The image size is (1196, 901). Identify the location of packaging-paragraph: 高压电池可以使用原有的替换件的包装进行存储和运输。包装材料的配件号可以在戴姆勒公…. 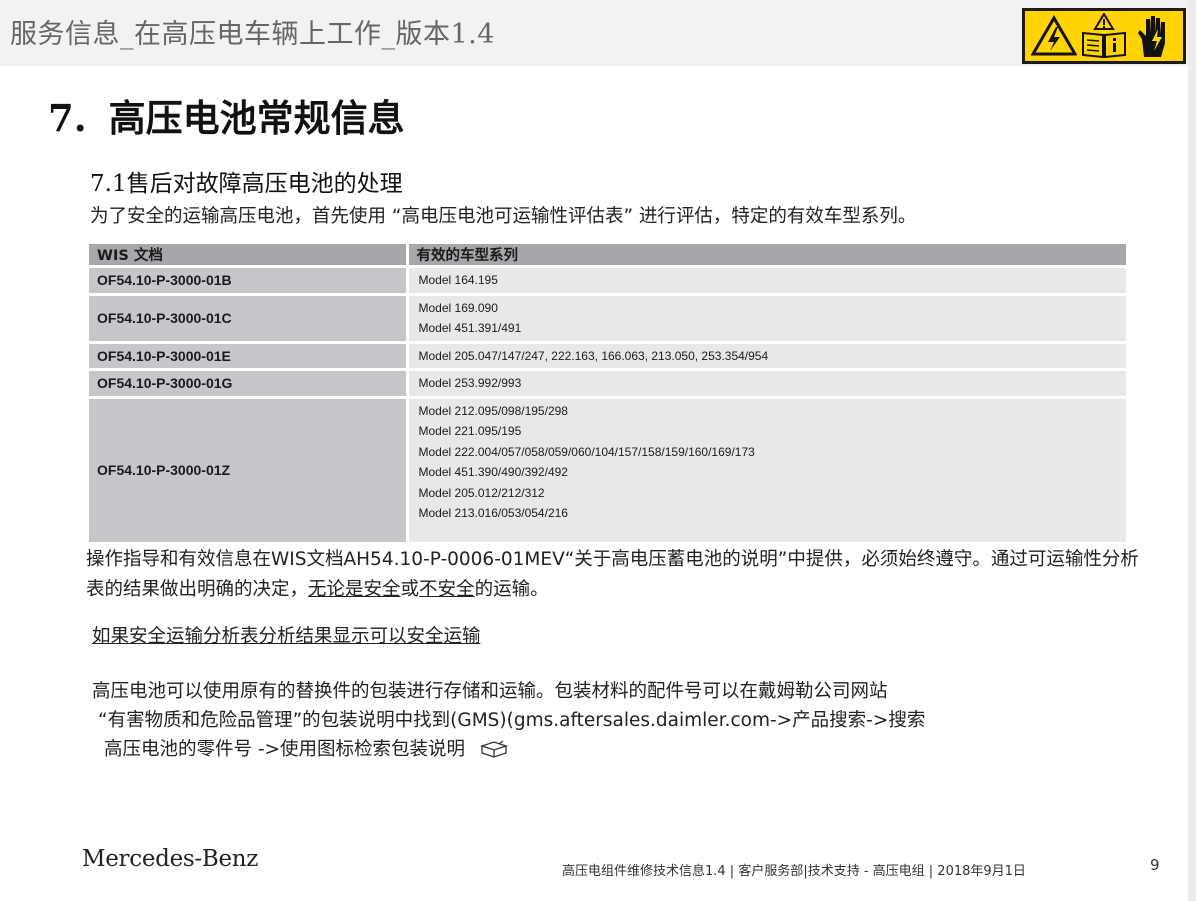
(622, 720).